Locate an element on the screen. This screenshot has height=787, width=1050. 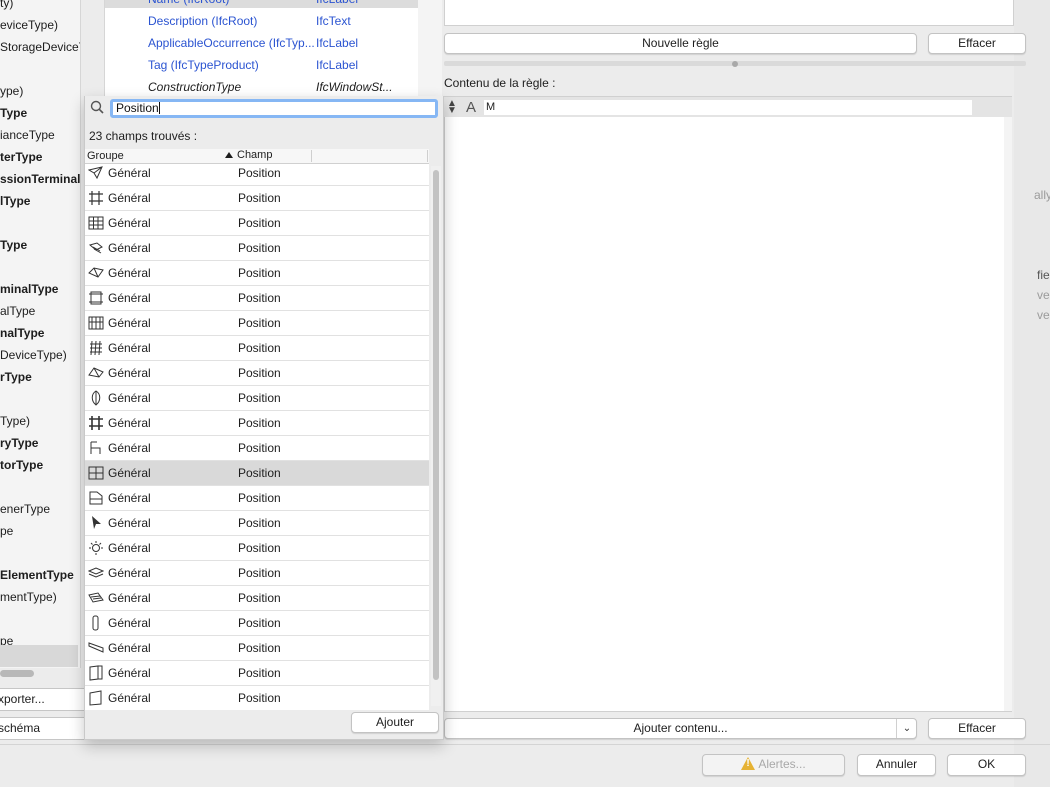
cancel-button: Annuler is located at coordinates (896, 765).